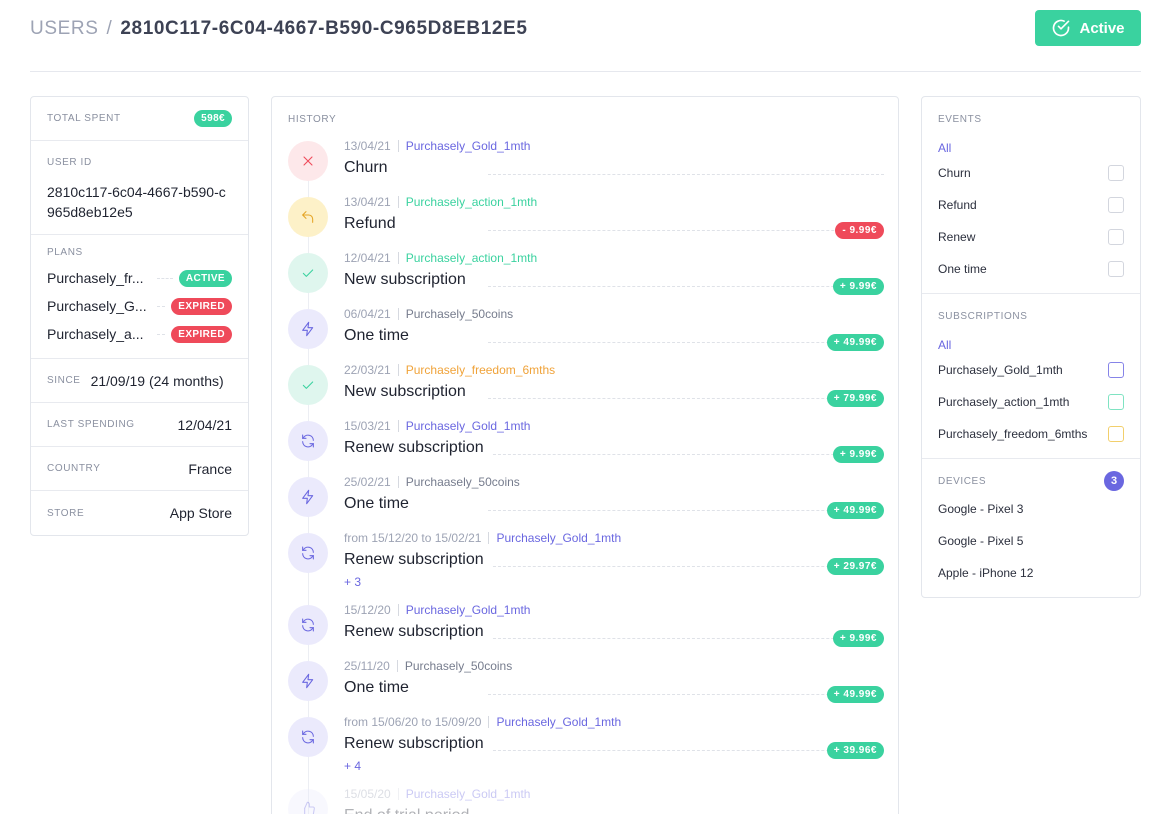  I want to click on since-value: 21/09/19 (24 months), so click(157, 380).